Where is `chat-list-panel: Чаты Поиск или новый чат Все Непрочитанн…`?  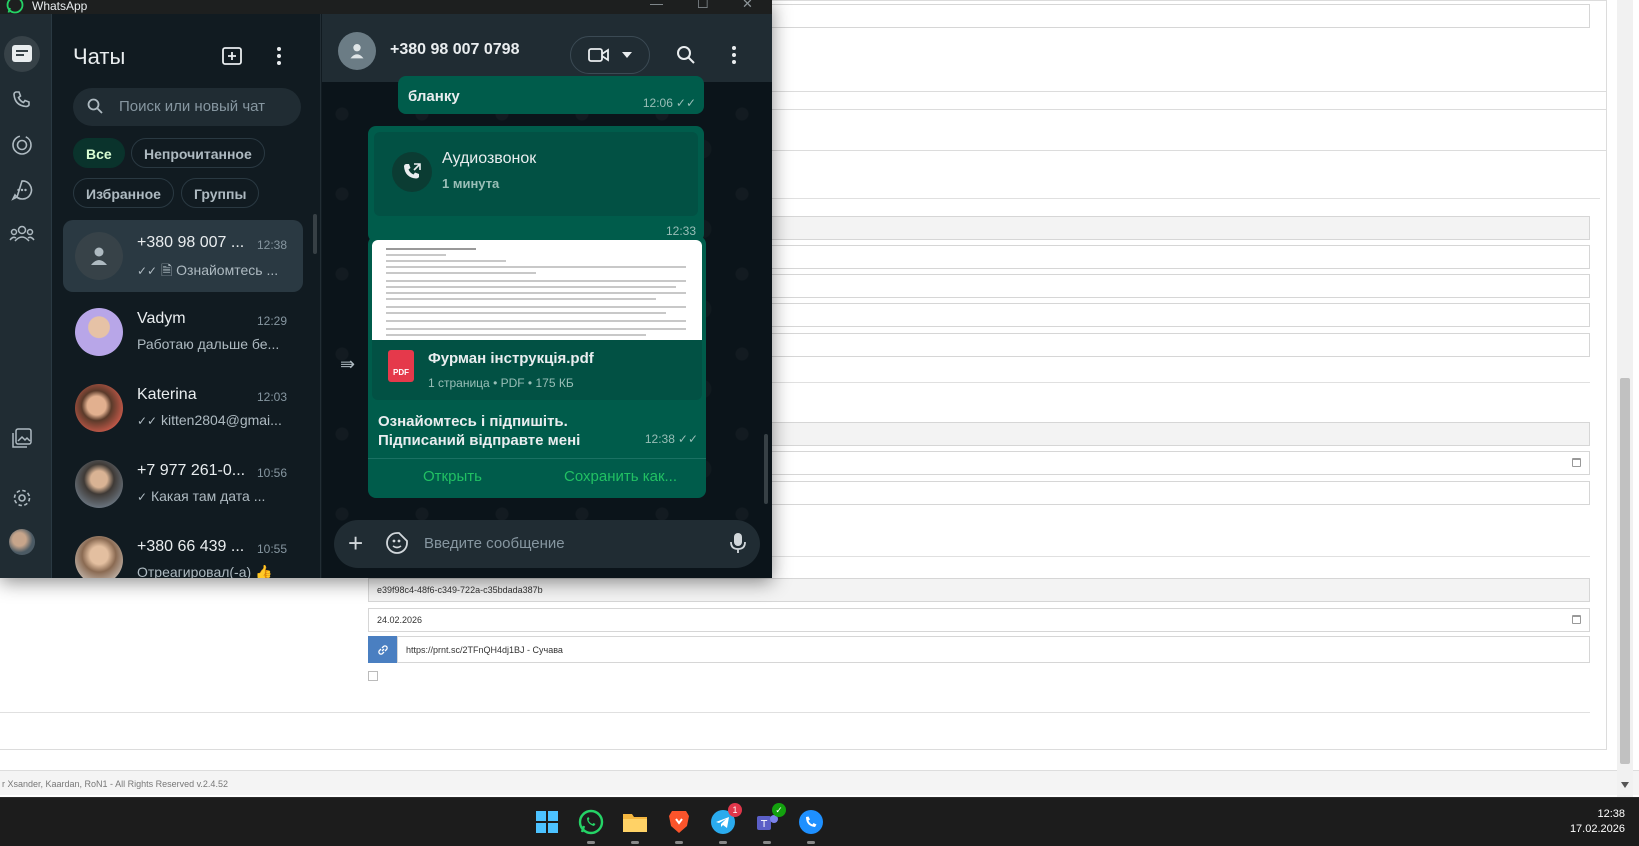
chat-list-panel: Чаты Поиск или новый чат Все Непрочитанн… is located at coordinates (187, 296).